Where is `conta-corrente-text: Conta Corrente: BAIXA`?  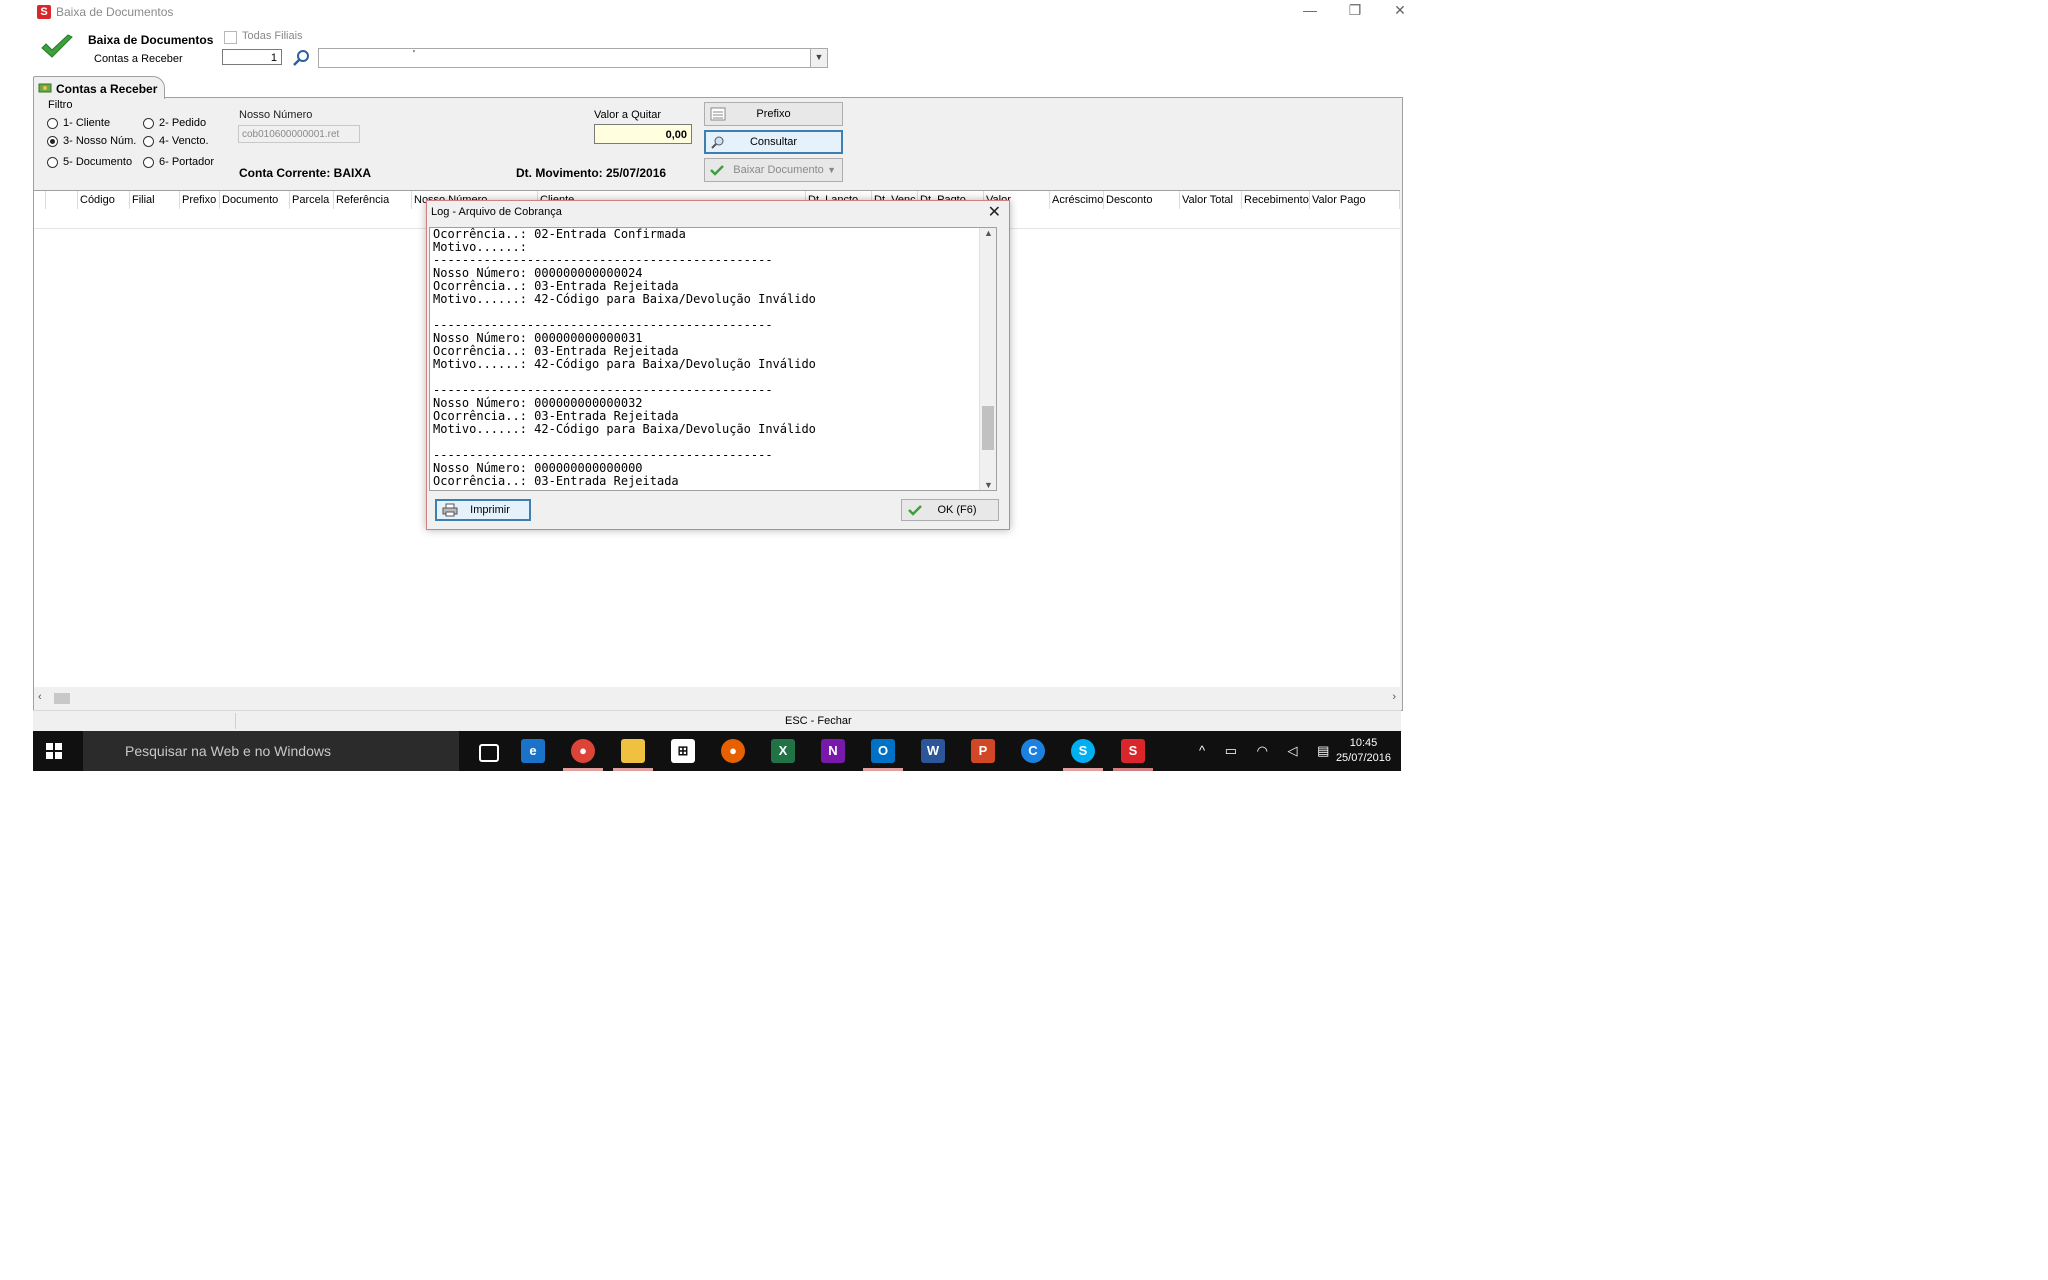
conta-corrente-text: Conta Corrente: BAIXA is located at coordinates (305, 173).